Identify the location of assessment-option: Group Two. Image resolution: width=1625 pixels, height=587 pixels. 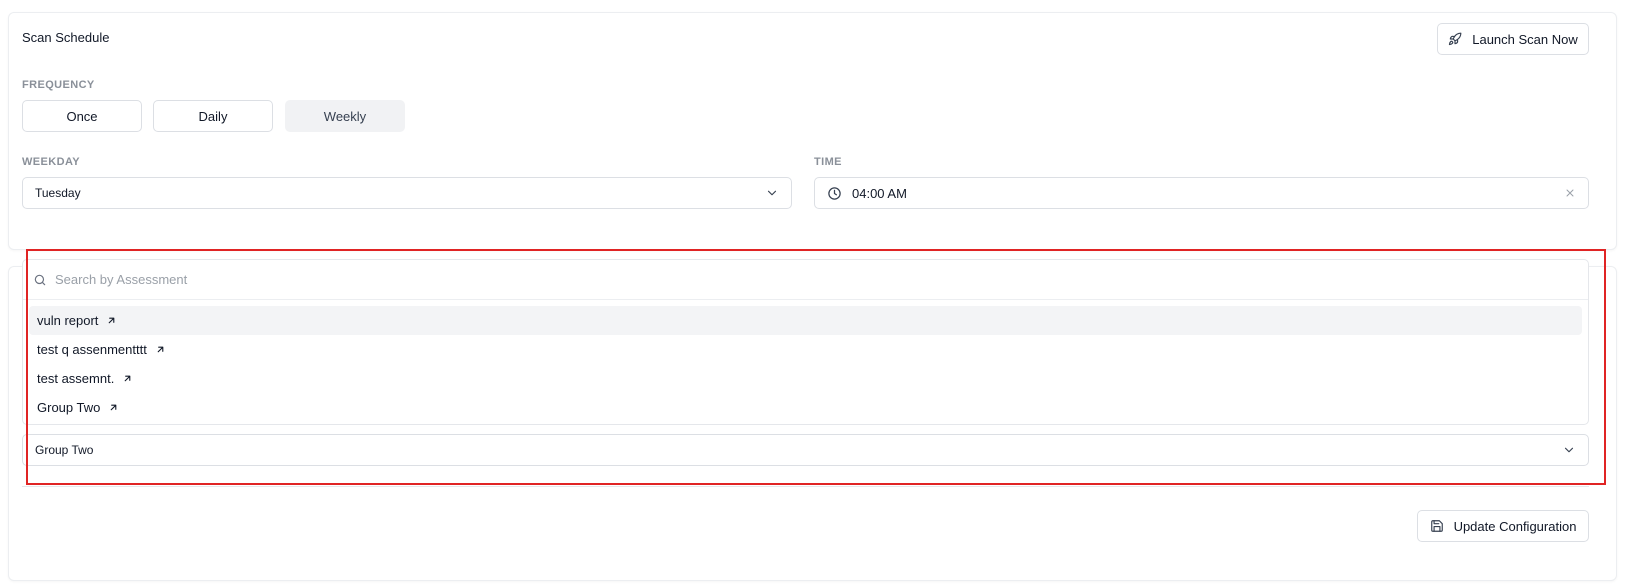
(805, 407).